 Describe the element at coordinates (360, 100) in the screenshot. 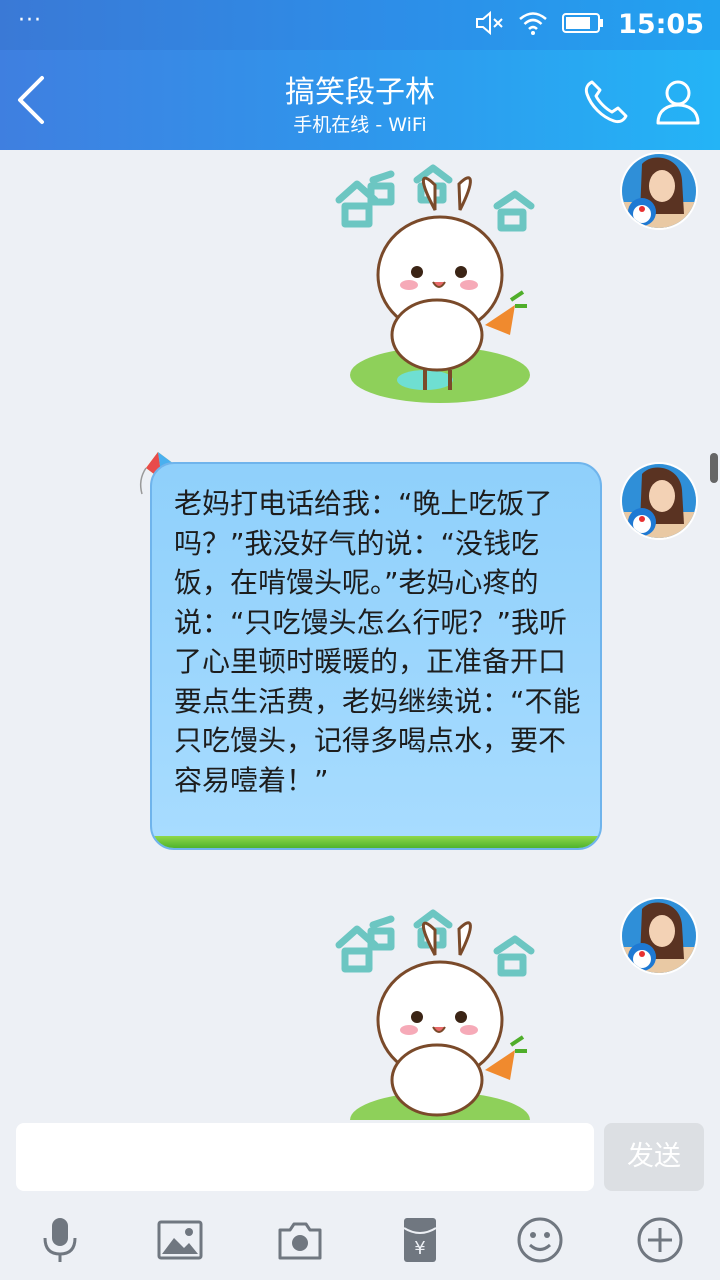

I see `chat-header: 搞笑段子林 手机在线 - WiFi` at that location.